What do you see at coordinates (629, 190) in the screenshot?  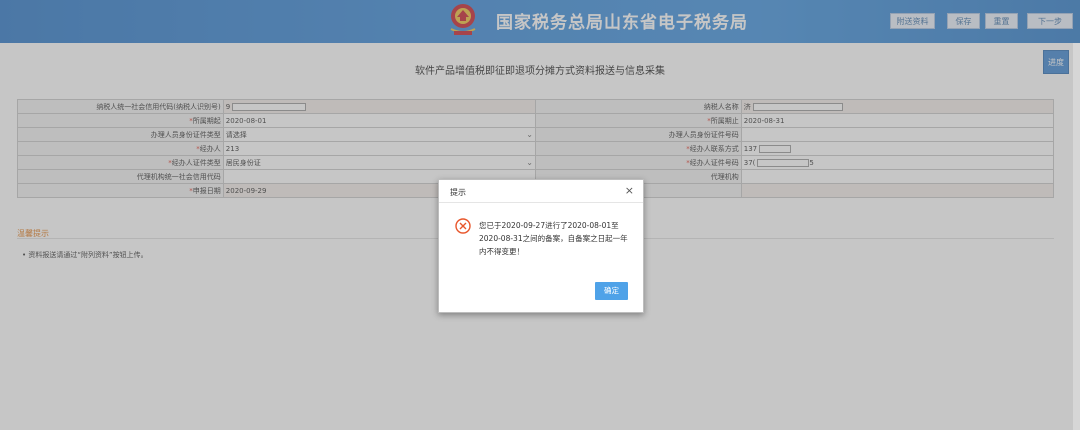 I see `close-icon: ×` at bounding box center [629, 190].